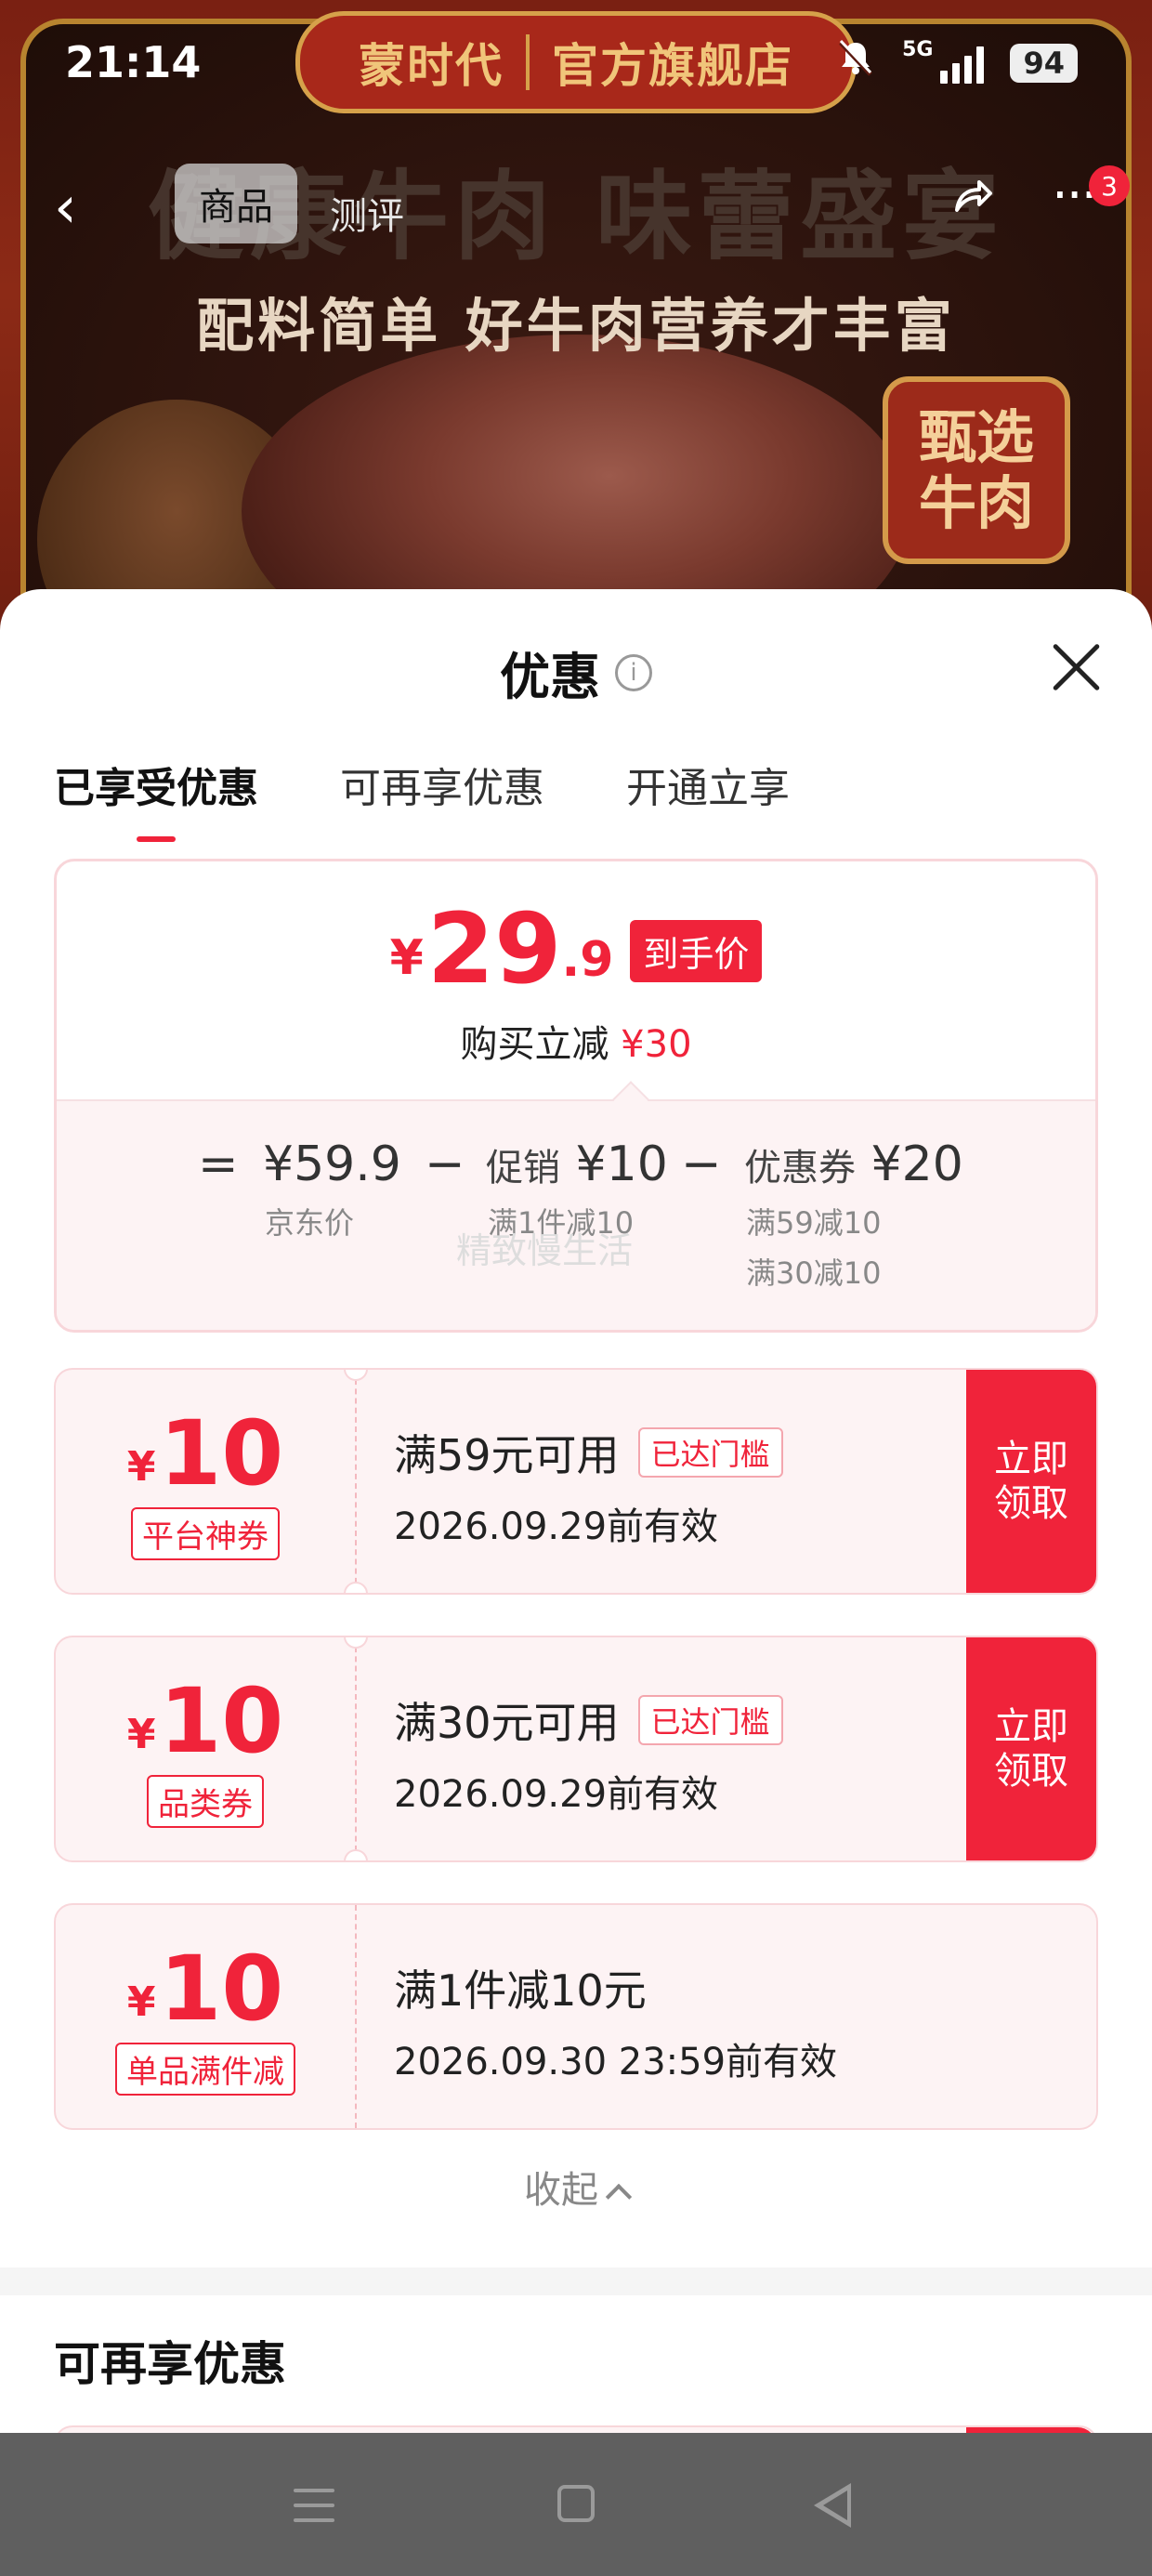 The height and width of the screenshot is (2576, 1152). Describe the element at coordinates (332, 1164) in the screenshot. I see `base-price: ¥59.9` at that location.